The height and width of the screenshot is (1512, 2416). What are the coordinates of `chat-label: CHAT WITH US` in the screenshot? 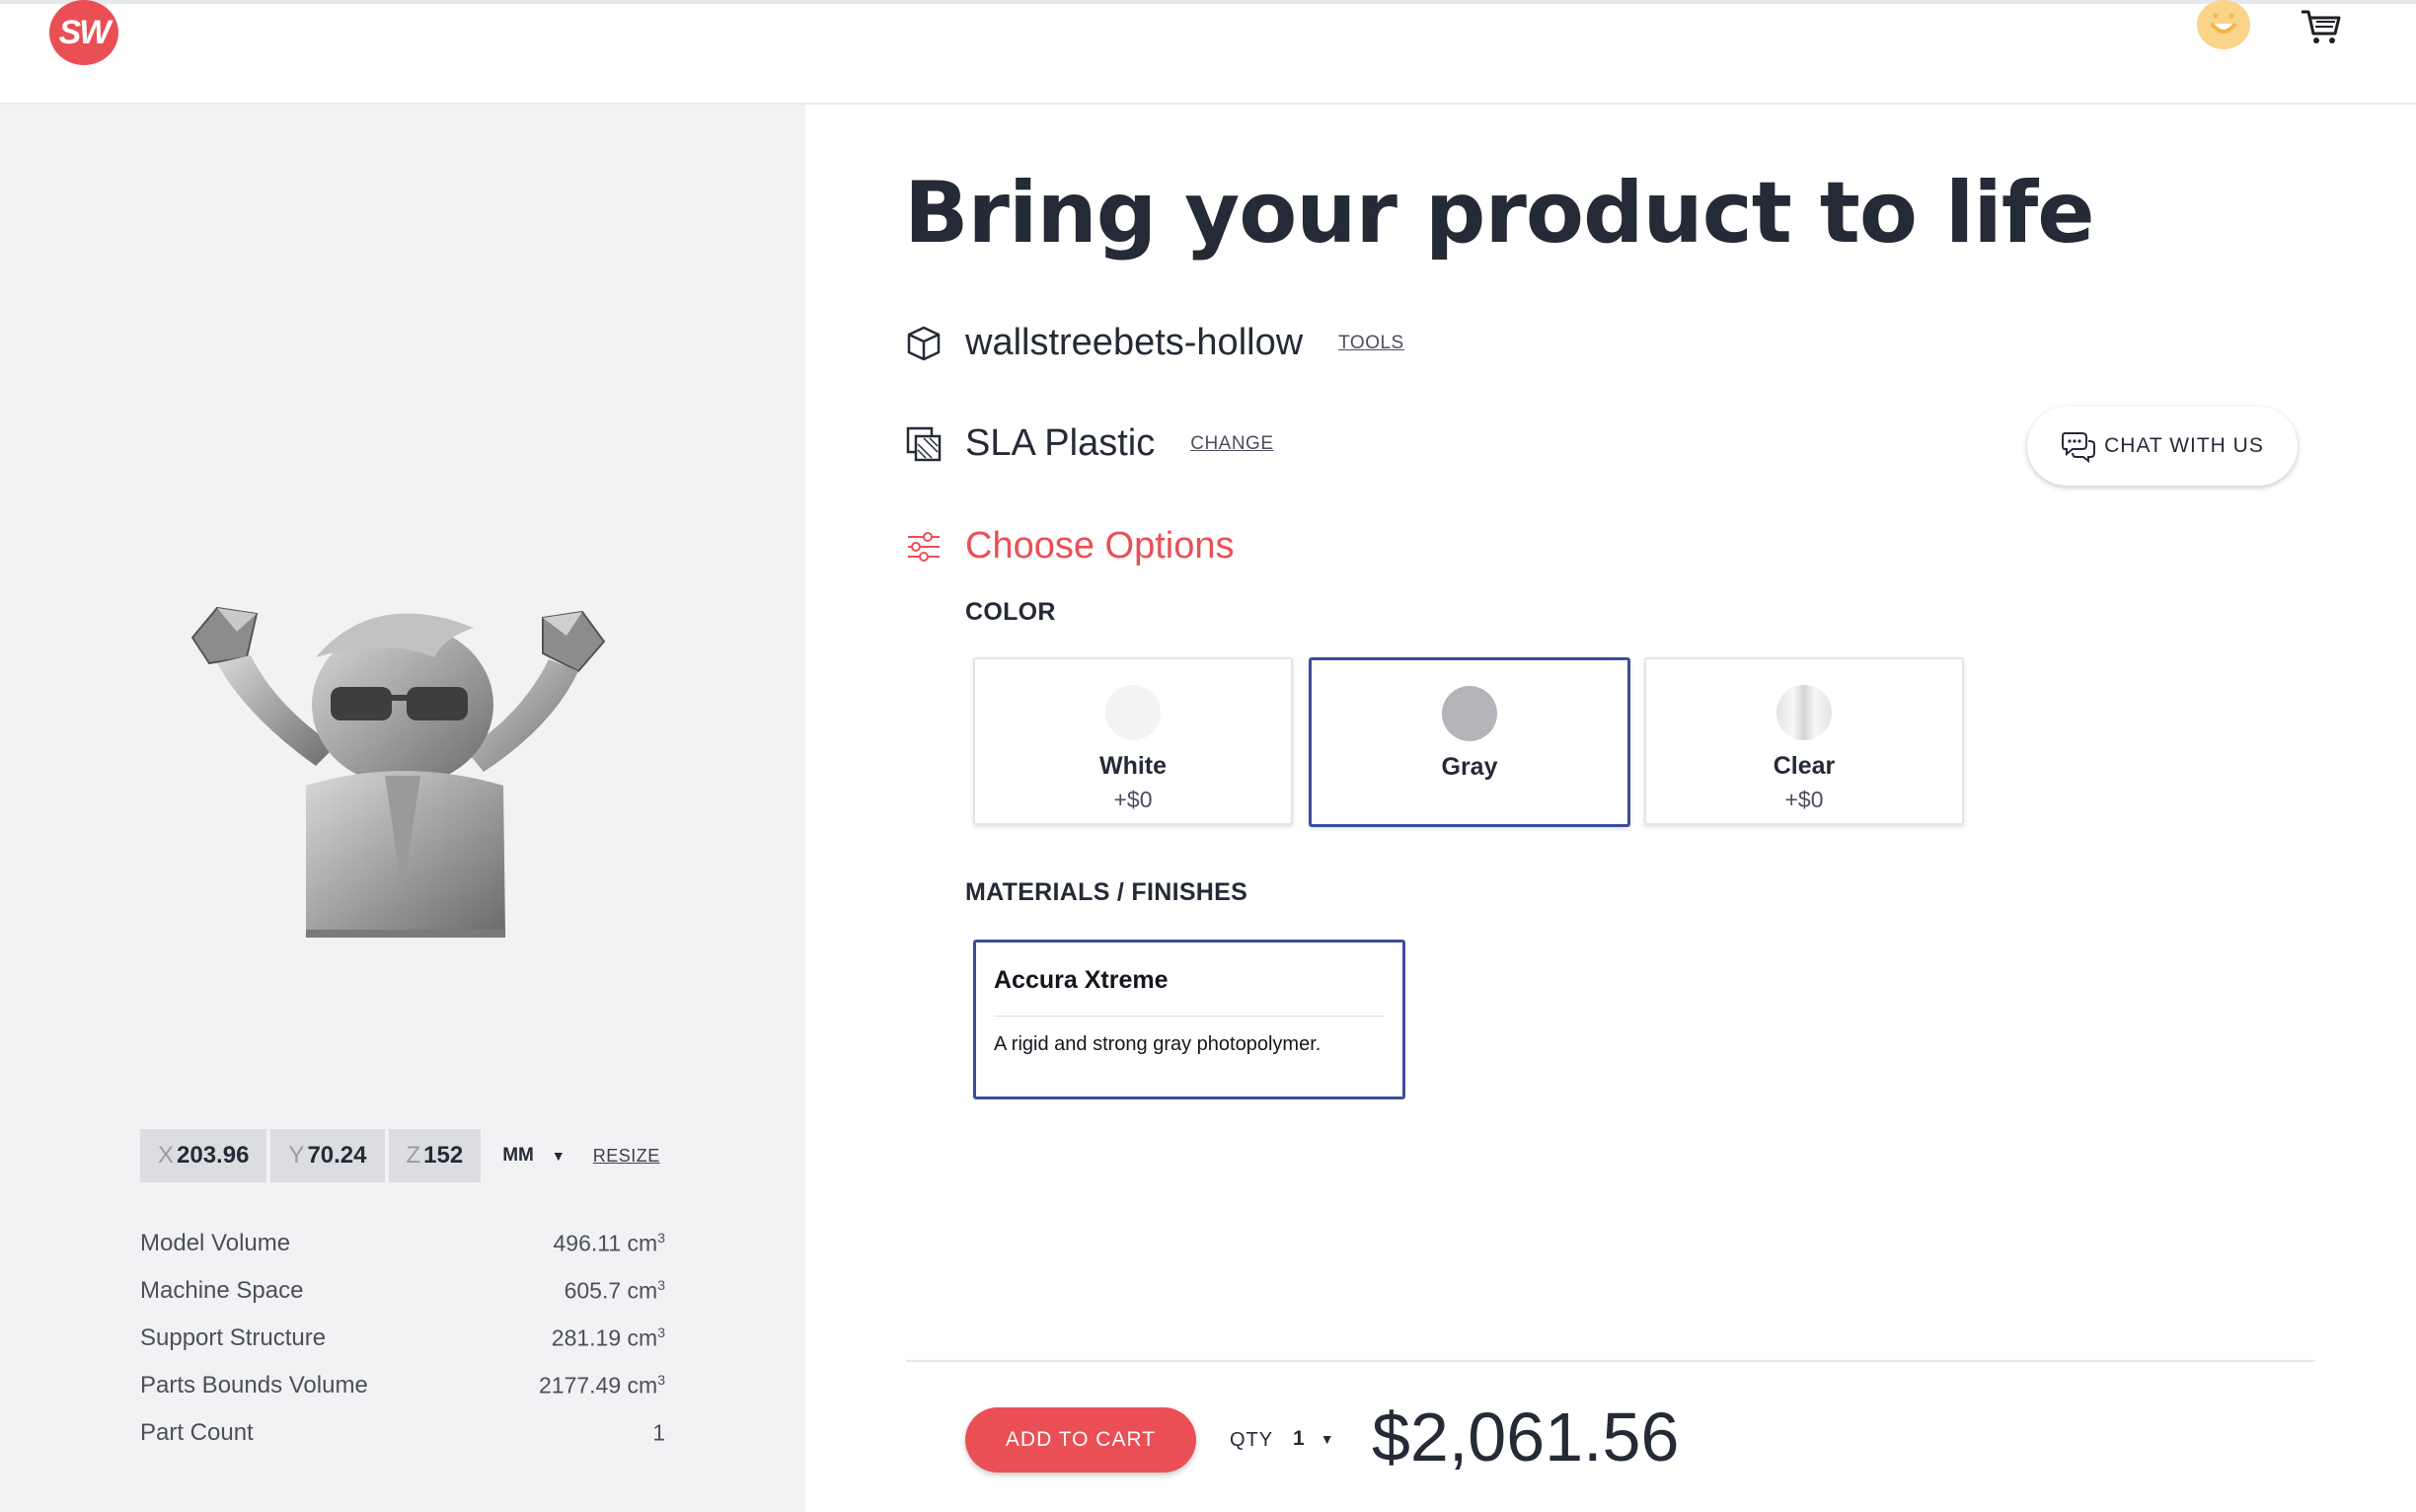 It's located at (2184, 446).